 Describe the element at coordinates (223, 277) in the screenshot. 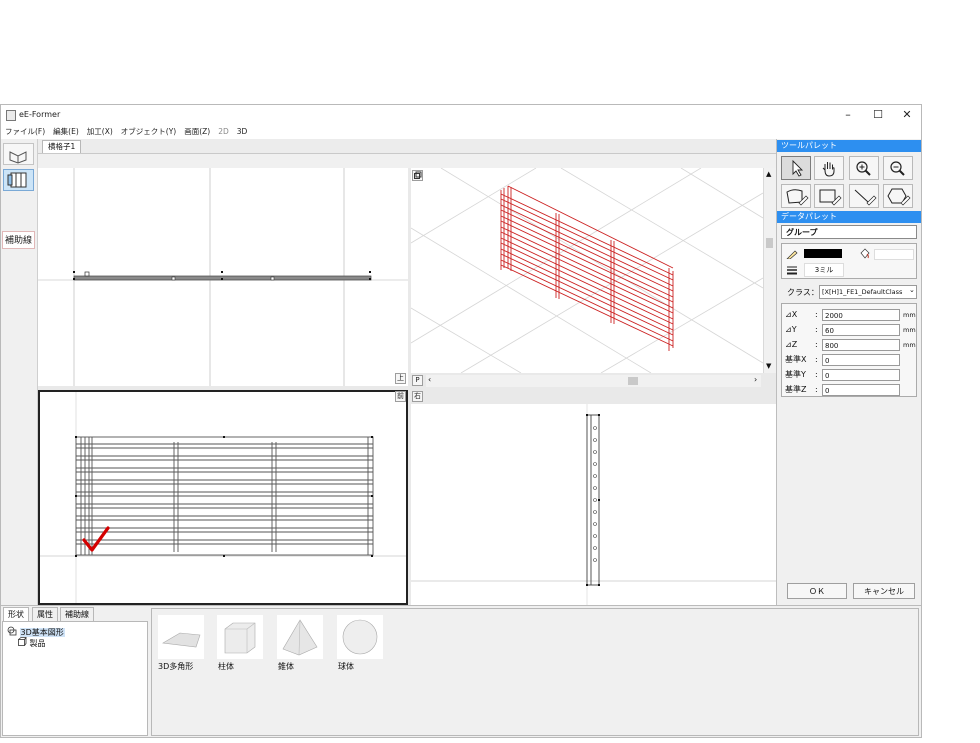

I see `top-viewport` at that location.